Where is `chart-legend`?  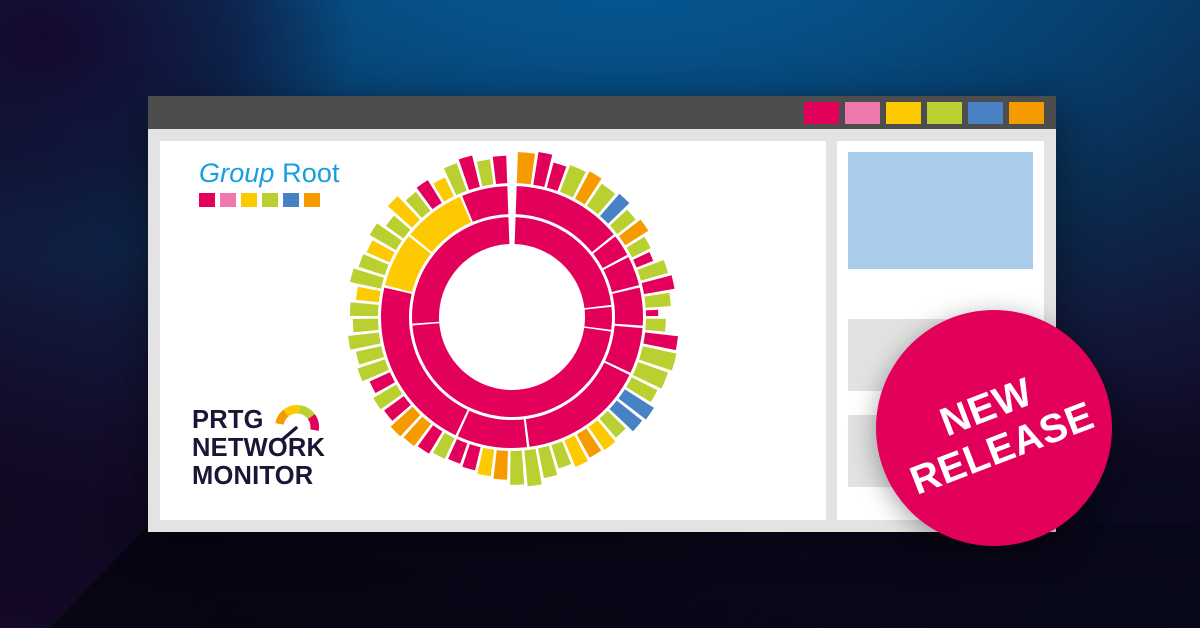 chart-legend is located at coordinates (259, 200).